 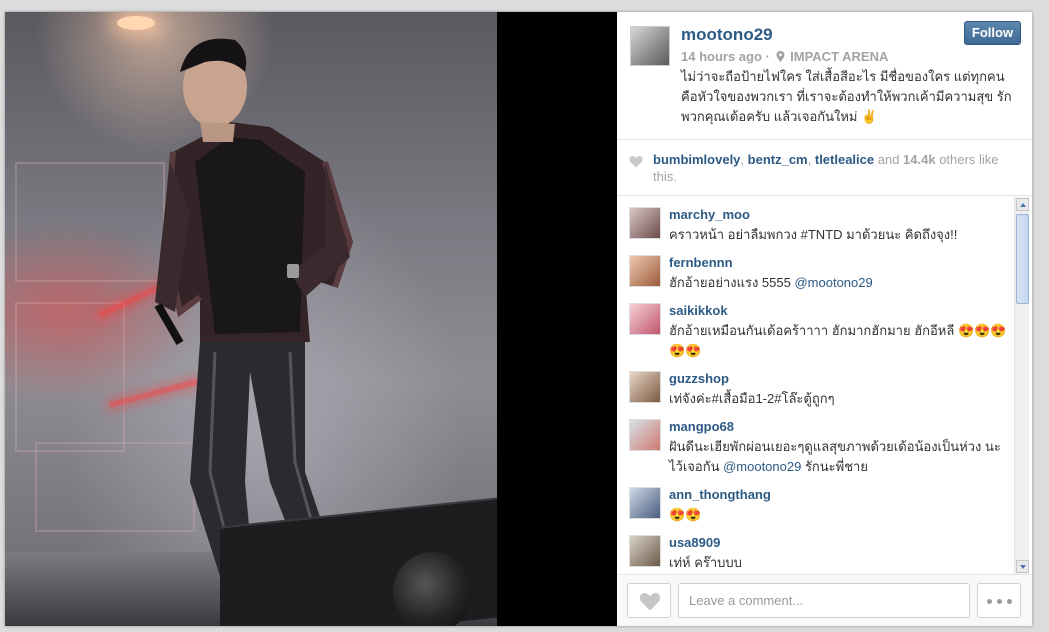 What do you see at coordinates (992, 33) in the screenshot?
I see `follow-button: Follow` at bounding box center [992, 33].